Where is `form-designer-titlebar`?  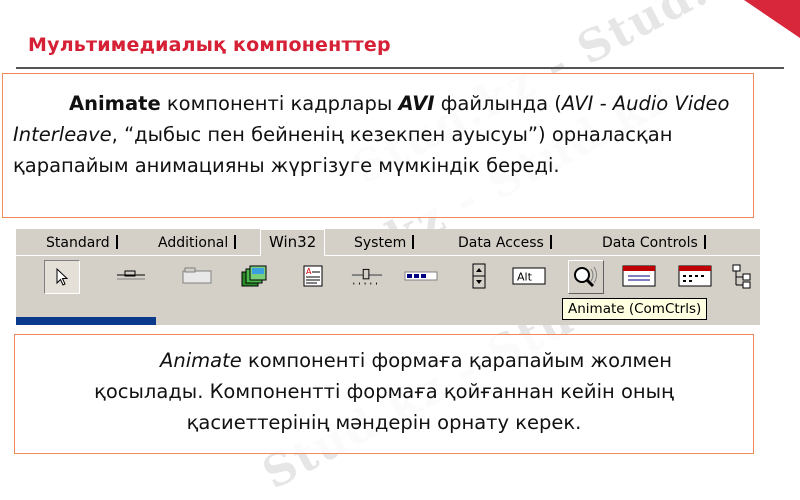
form-designer-titlebar is located at coordinates (86, 321).